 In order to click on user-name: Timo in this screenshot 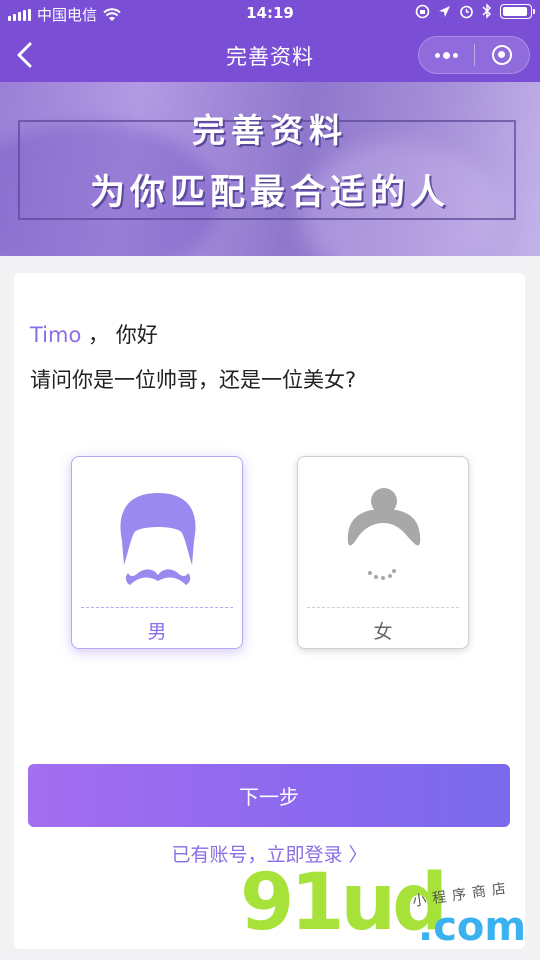, I will do `click(56, 335)`.